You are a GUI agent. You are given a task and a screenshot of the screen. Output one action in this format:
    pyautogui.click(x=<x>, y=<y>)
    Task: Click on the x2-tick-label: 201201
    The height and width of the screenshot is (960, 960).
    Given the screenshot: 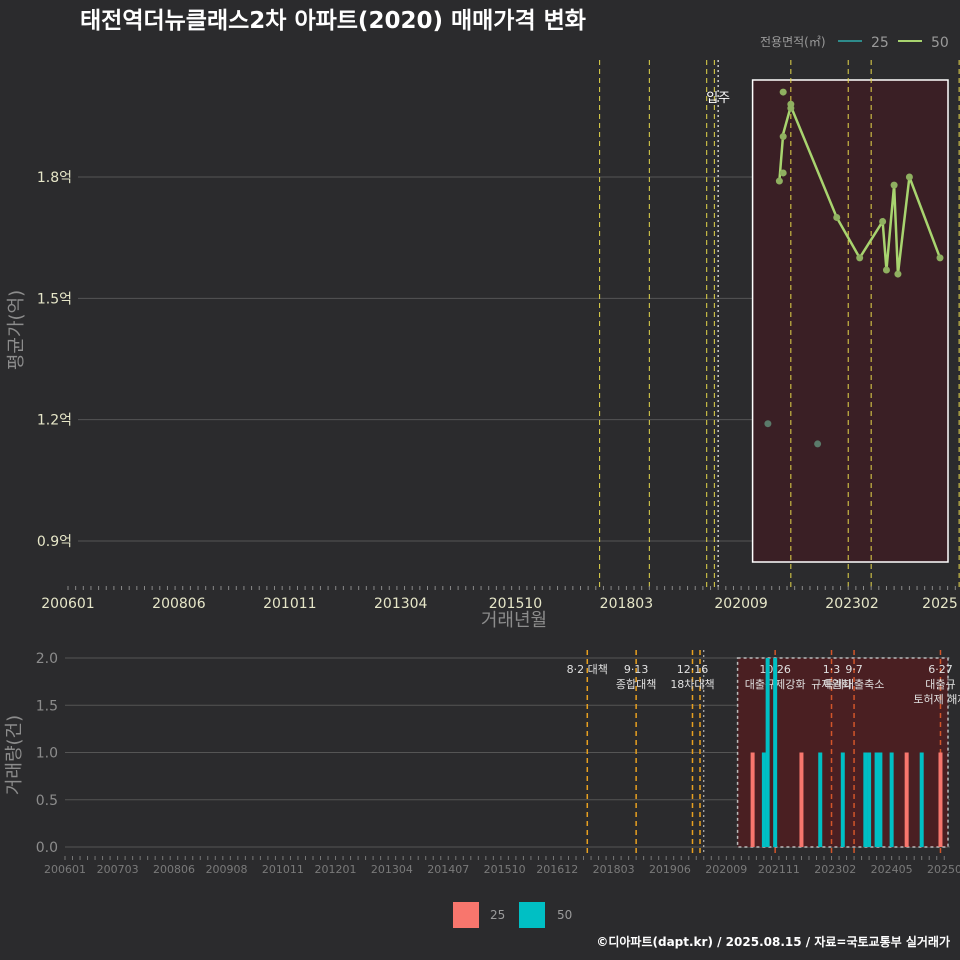 What is the action you would take?
    pyautogui.click(x=336, y=869)
    